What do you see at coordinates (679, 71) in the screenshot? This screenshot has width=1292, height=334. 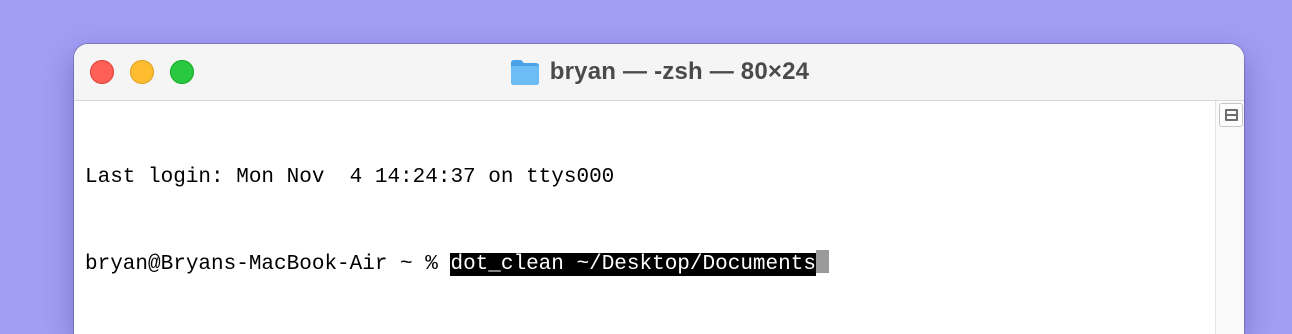 I see `window-title-text: bryan — -zsh — 80×24` at bounding box center [679, 71].